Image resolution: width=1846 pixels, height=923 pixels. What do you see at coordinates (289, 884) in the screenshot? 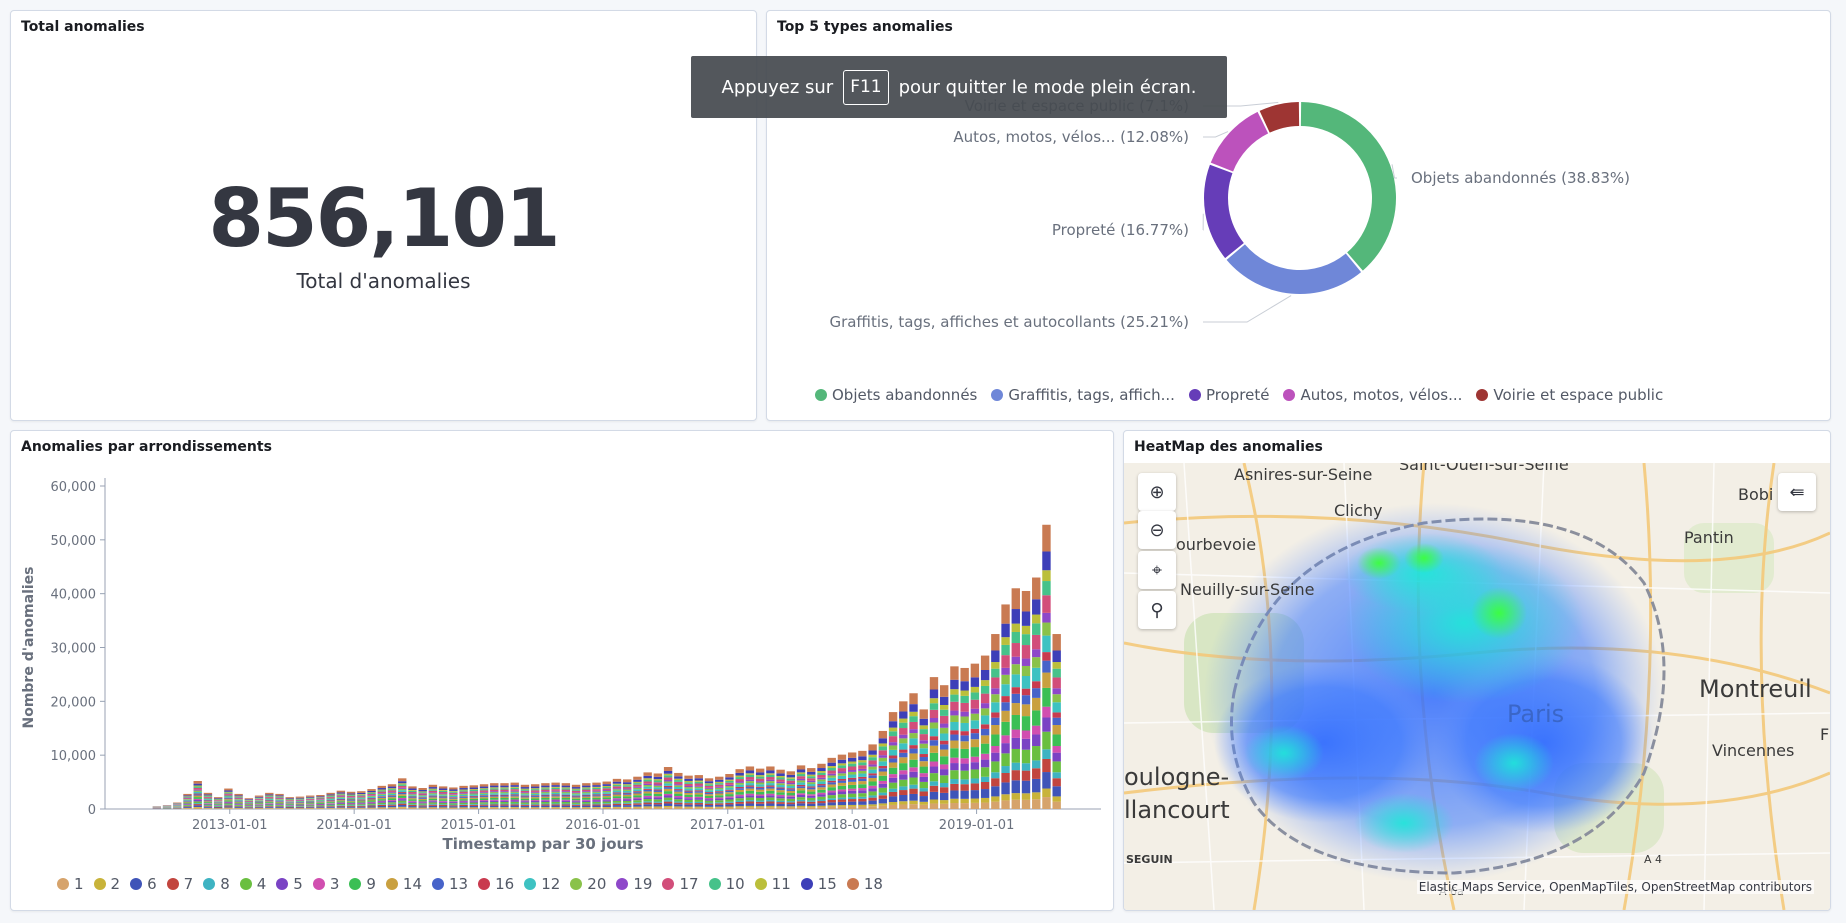
I see `legend-item: 5` at bounding box center [289, 884].